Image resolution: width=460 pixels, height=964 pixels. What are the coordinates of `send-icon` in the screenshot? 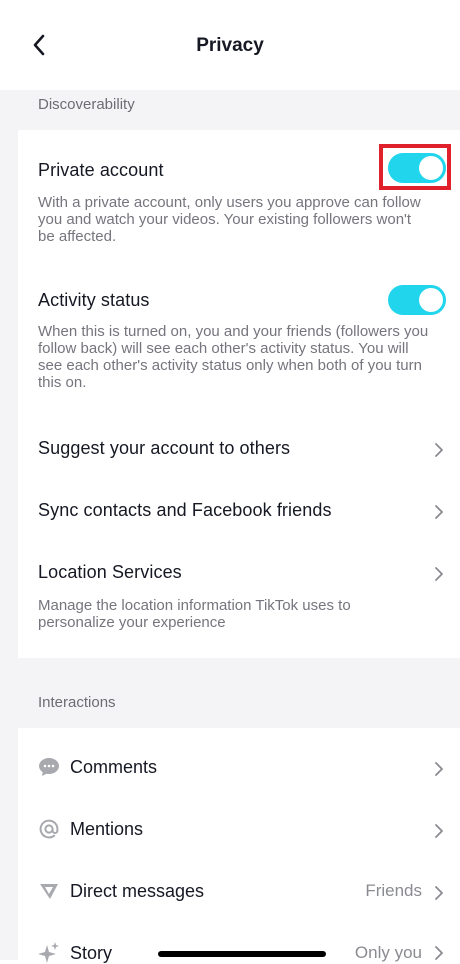 It's located at (49, 891).